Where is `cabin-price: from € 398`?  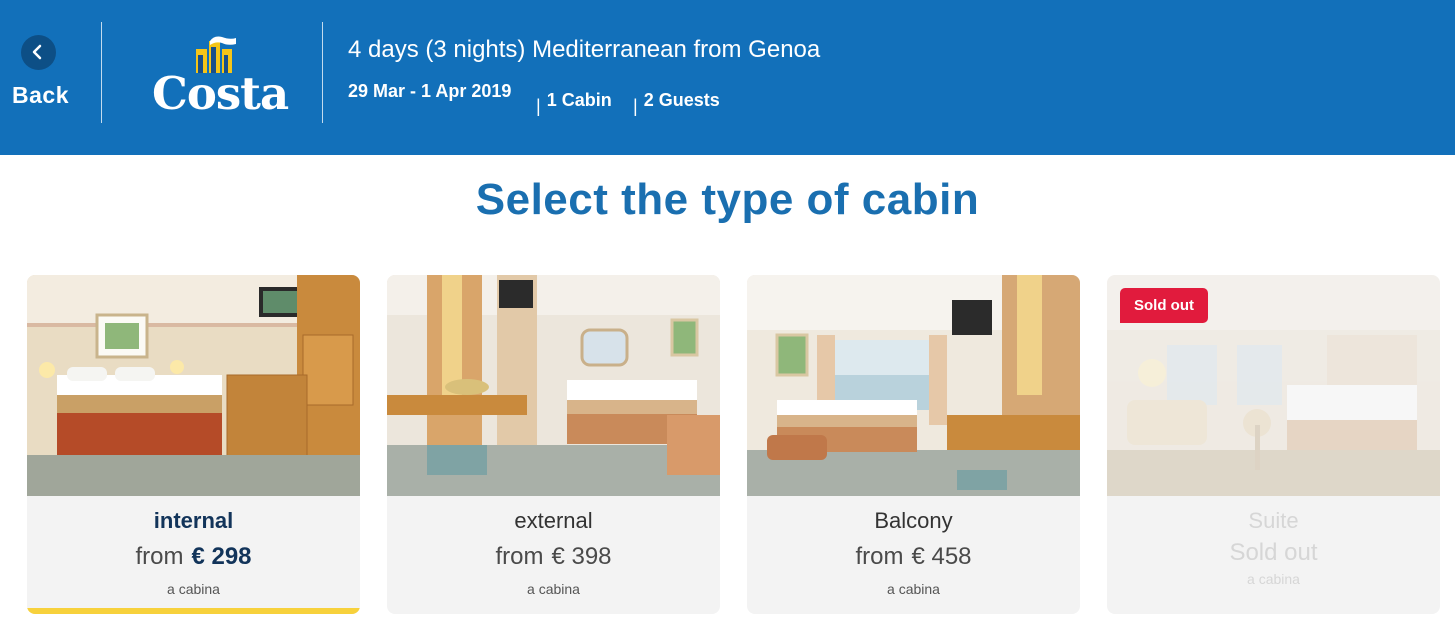 cabin-price: from € 398 is located at coordinates (553, 557).